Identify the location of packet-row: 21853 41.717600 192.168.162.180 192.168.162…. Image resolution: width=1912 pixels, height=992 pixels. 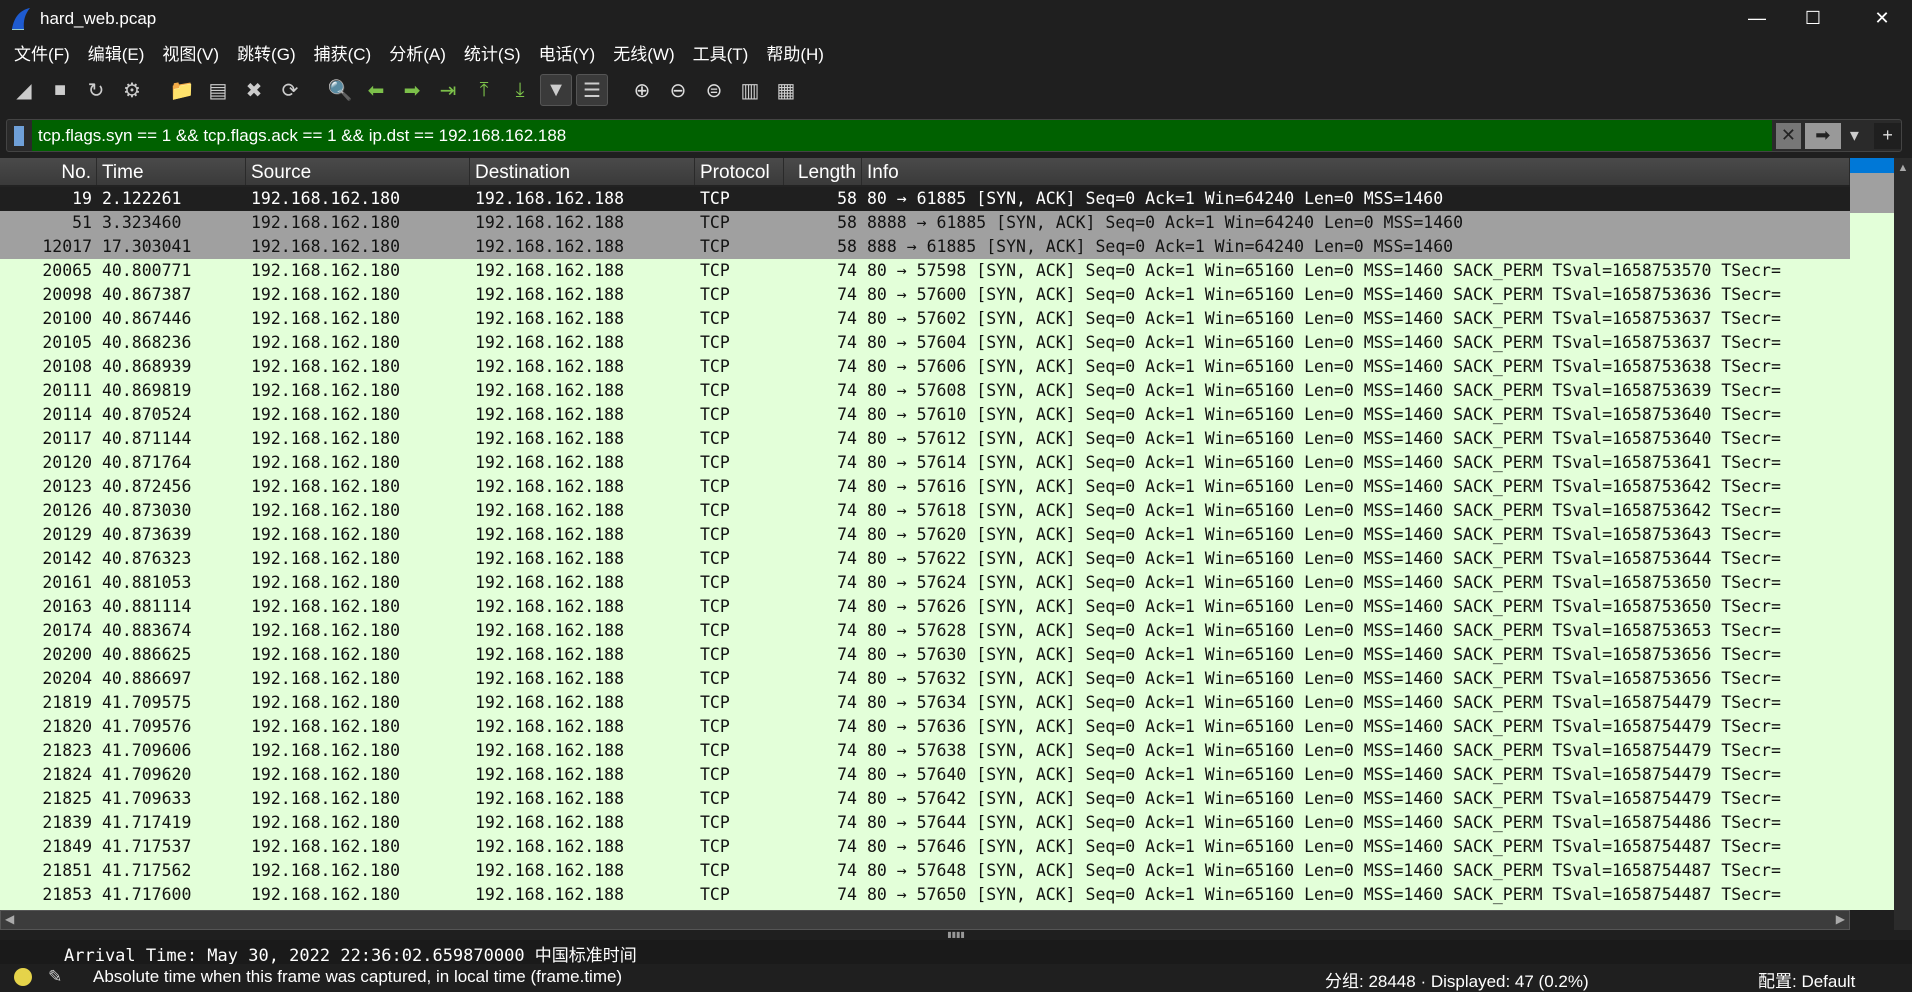
(925, 895).